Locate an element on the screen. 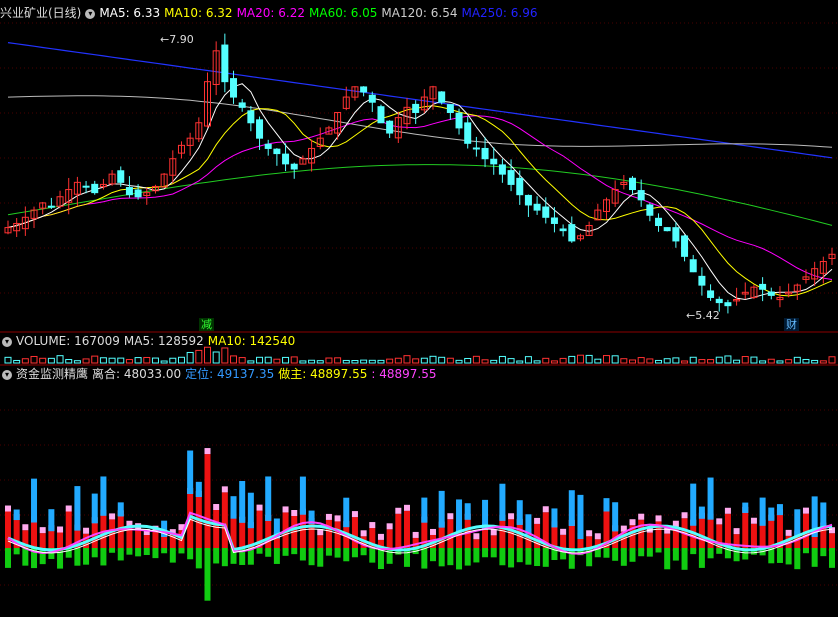  event-tag-reduce: 减 is located at coordinates (206, 324).